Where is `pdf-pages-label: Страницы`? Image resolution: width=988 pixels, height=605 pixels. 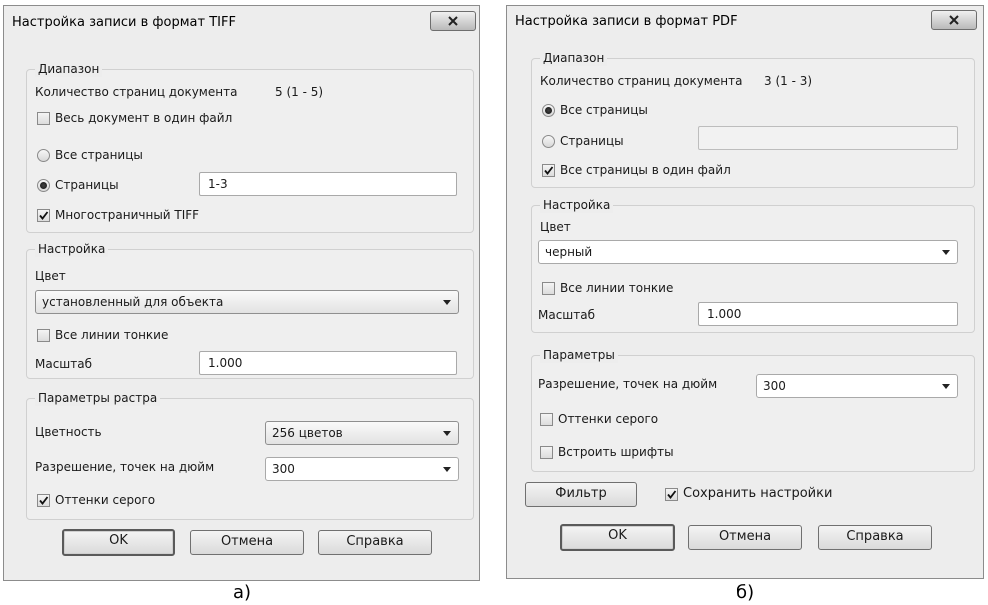
pdf-pages-label: Страницы is located at coordinates (592, 141).